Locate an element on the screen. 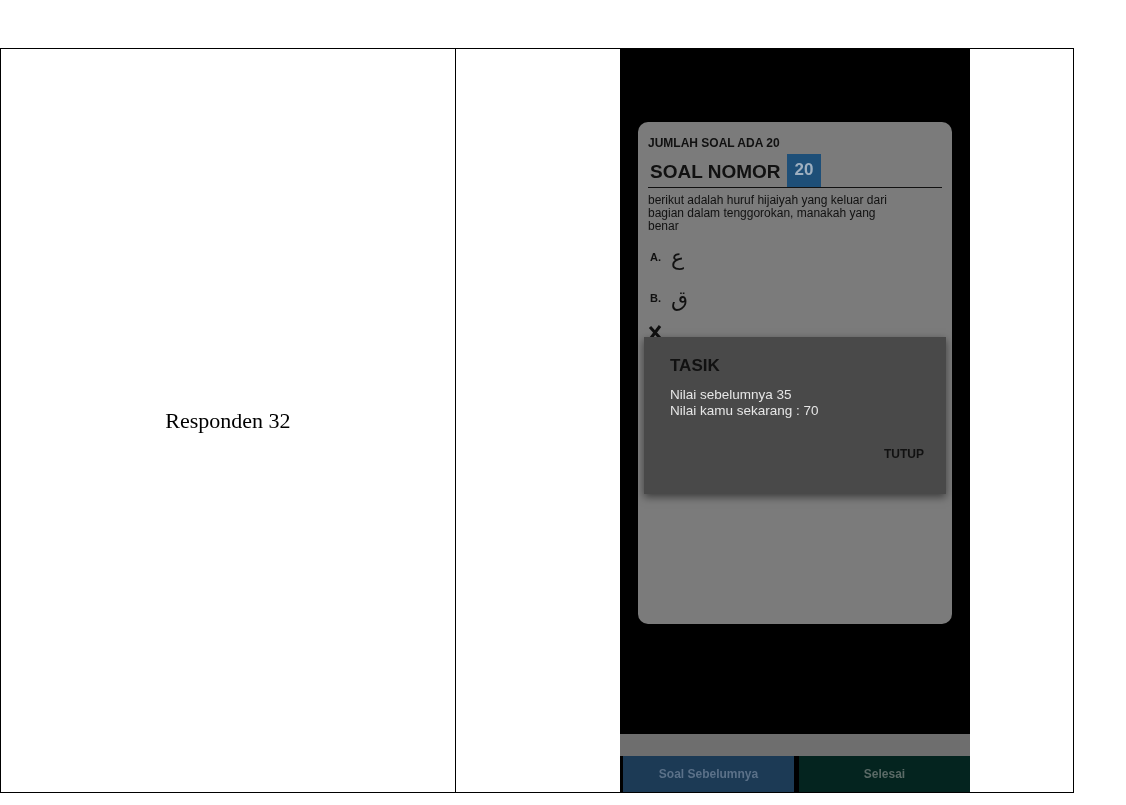 Image resolution: width=1126 pixels, height=805 pixels. option-letter: A. is located at coordinates (655, 257).